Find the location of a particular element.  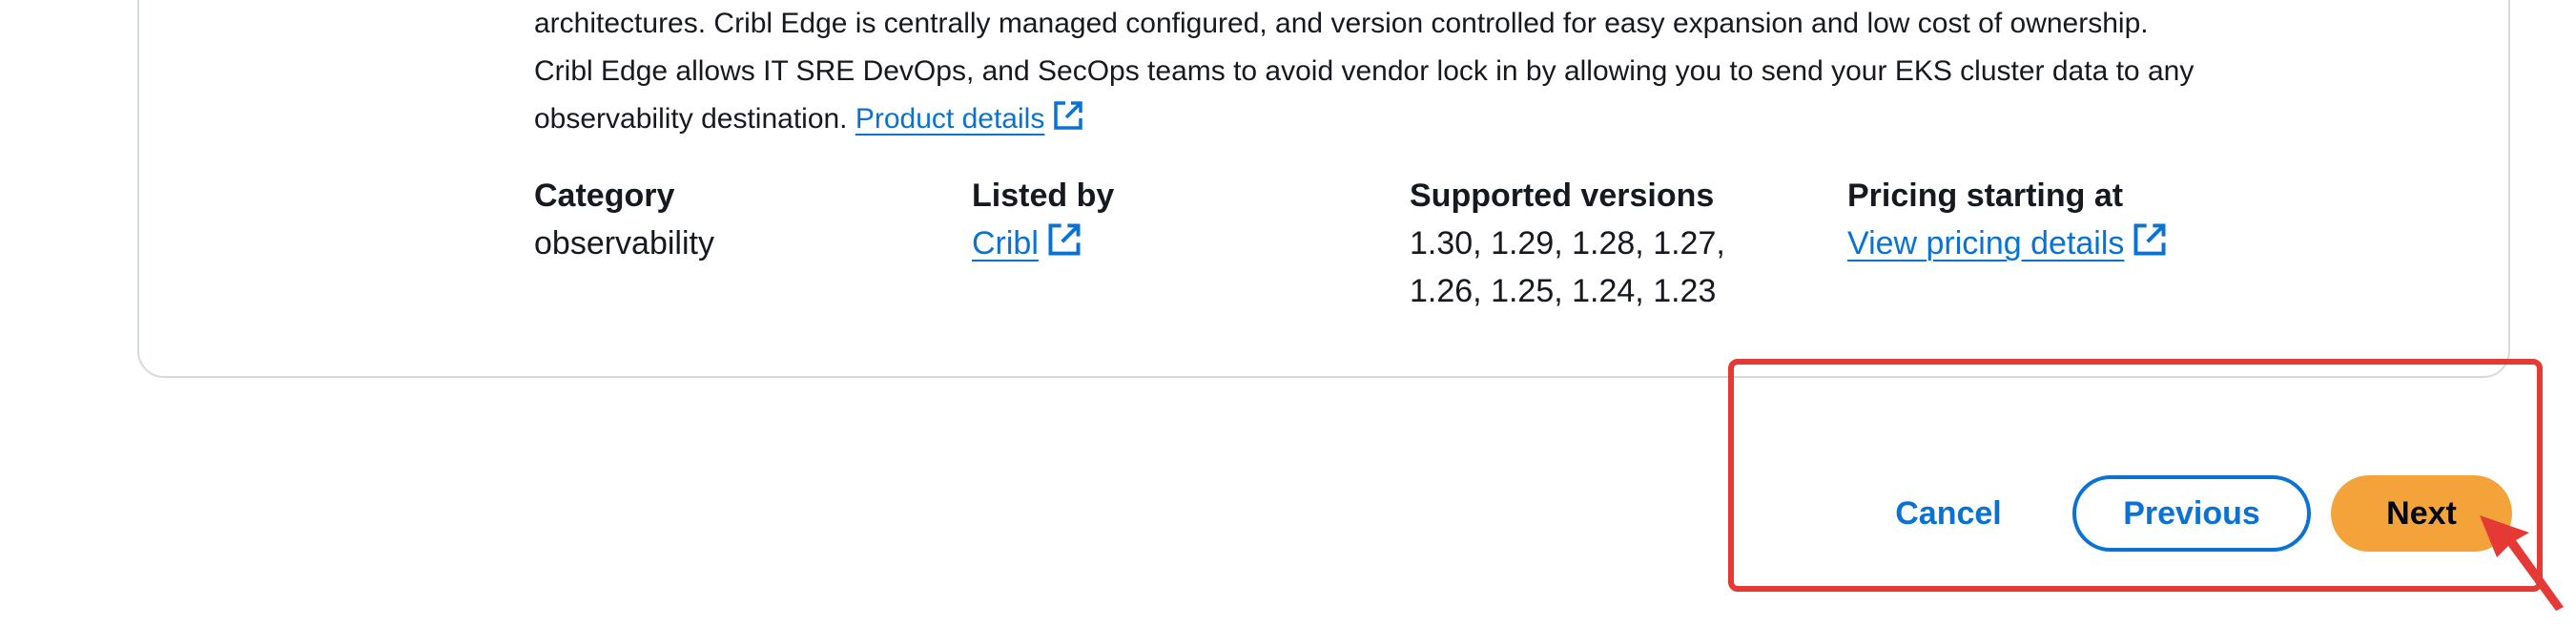

cancel-button: Cancel is located at coordinates (1948, 513).